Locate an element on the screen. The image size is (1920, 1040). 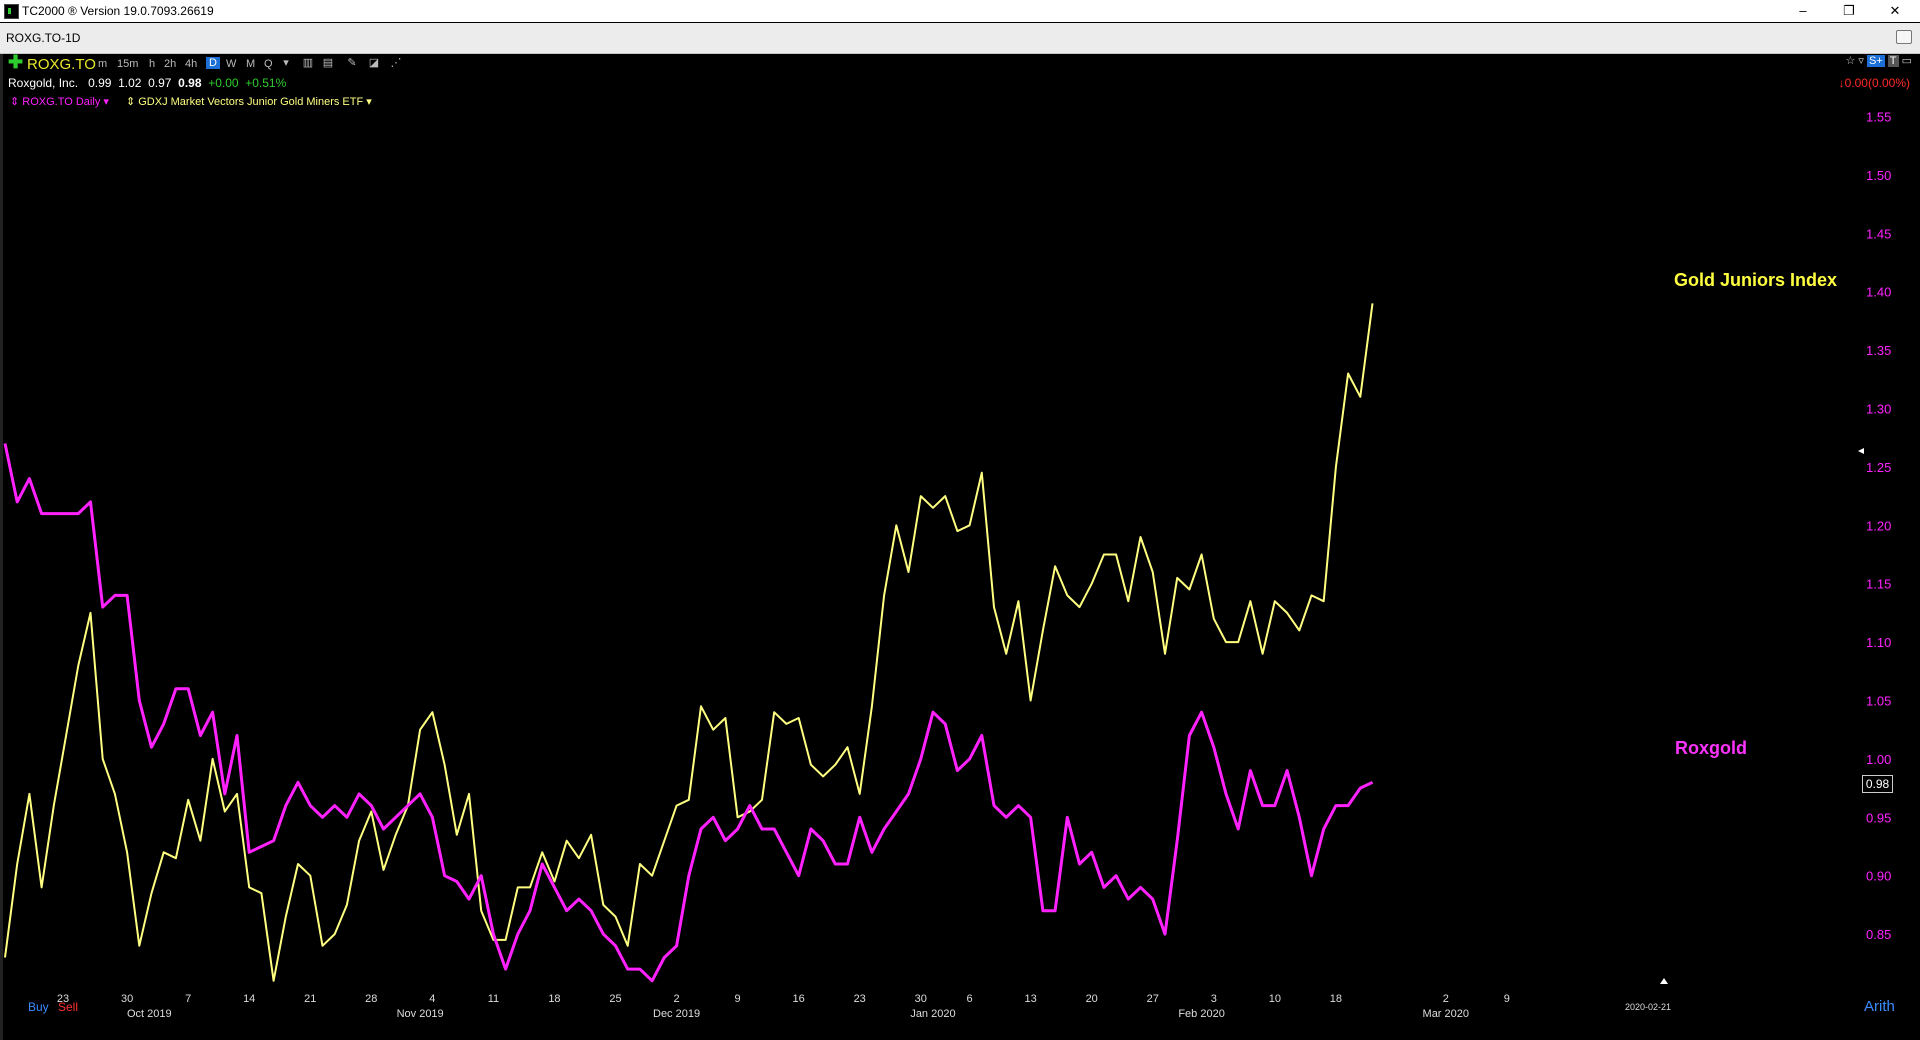
y-tick-label: 0.90 is located at coordinates (1878, 876).